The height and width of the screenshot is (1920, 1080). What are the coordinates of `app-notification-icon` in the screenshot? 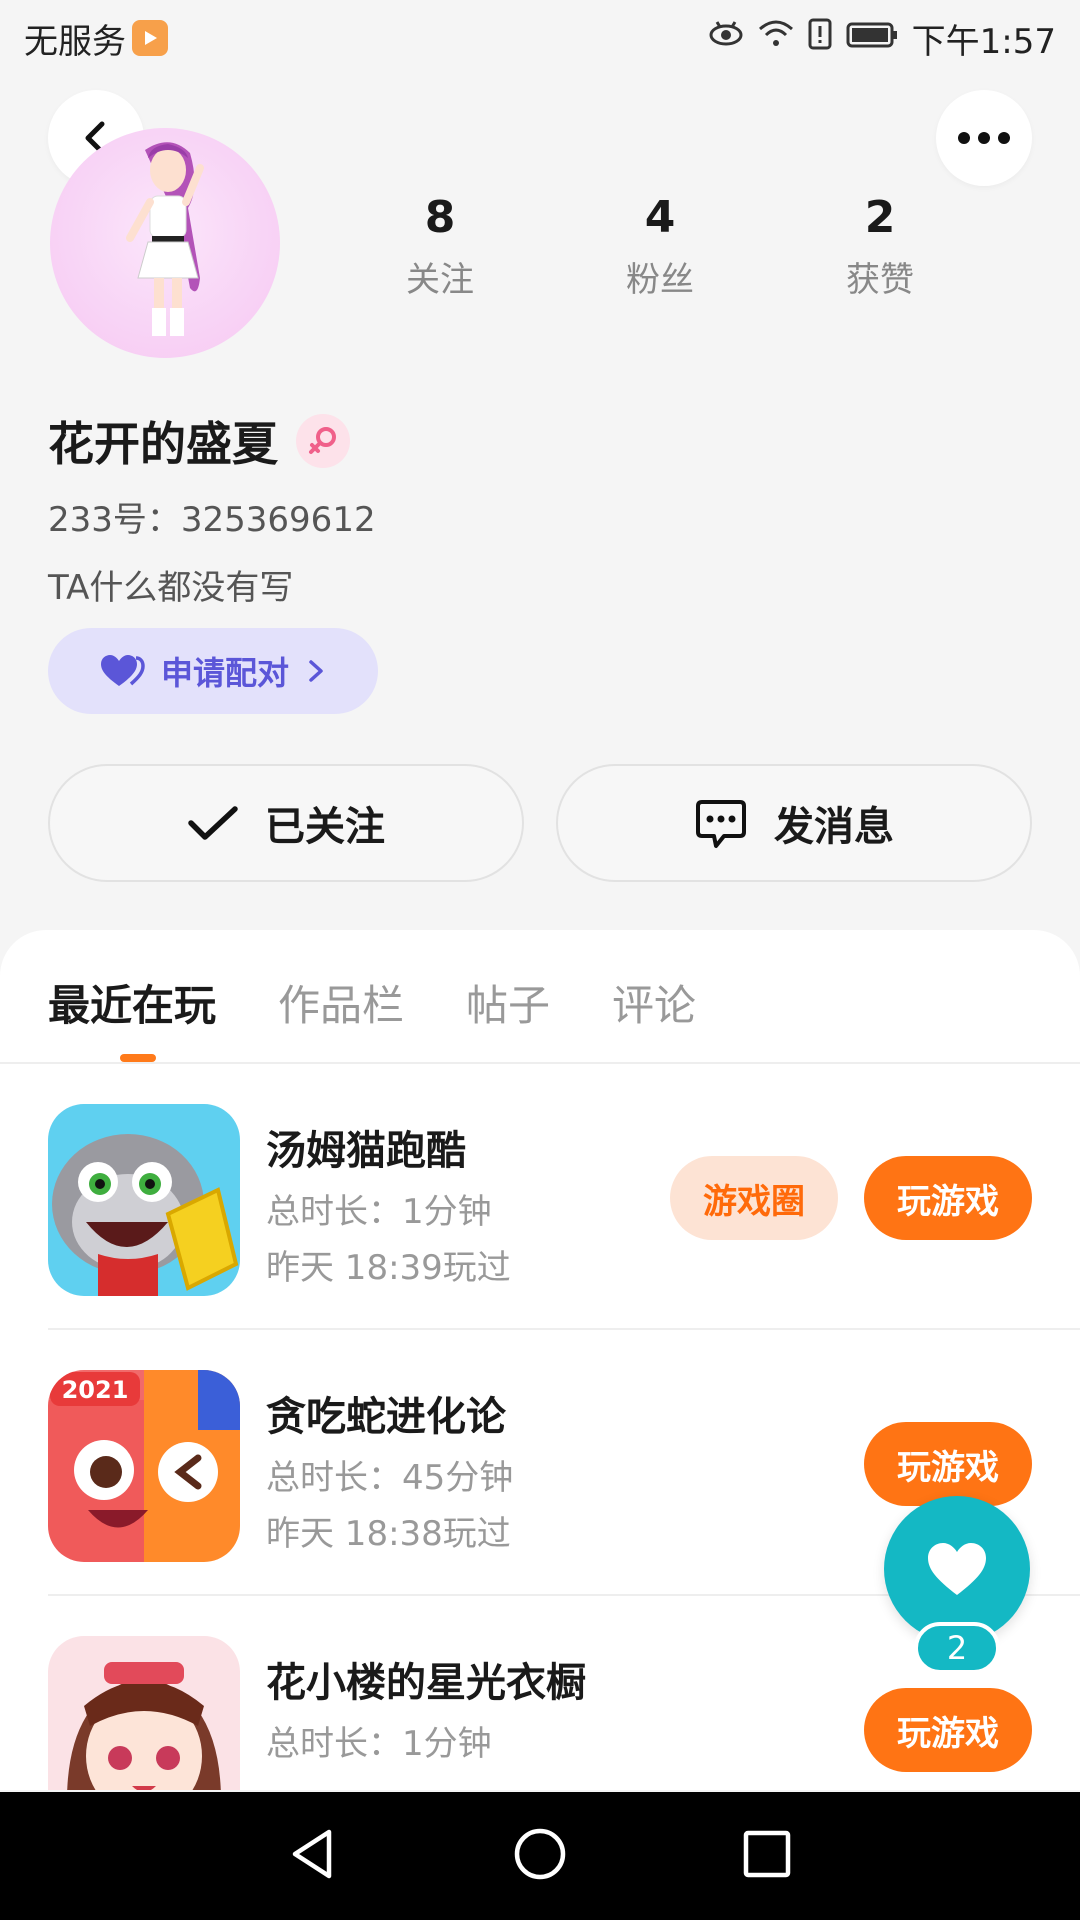 It's located at (150, 38).